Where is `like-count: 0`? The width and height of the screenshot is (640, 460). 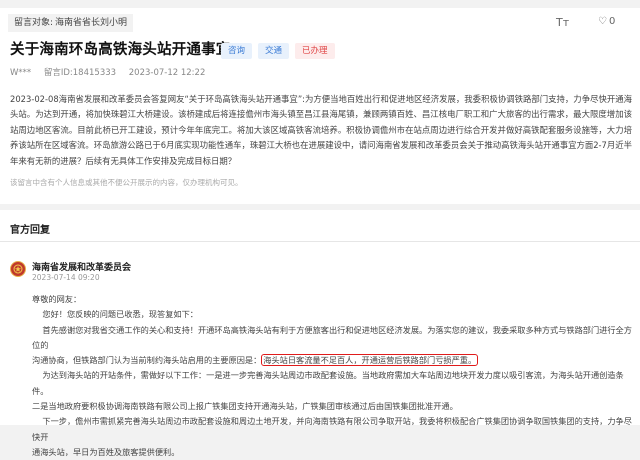 like-count: 0 is located at coordinates (612, 21).